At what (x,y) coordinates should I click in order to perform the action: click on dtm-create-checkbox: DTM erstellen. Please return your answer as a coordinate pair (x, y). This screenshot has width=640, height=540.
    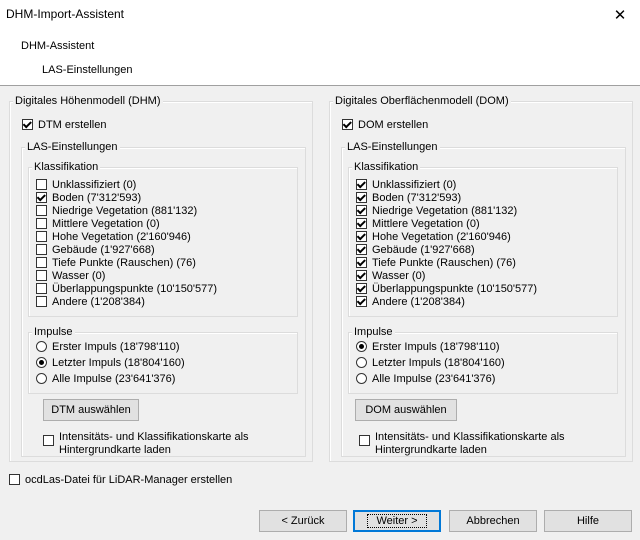
    Looking at the image, I should click on (64, 124).